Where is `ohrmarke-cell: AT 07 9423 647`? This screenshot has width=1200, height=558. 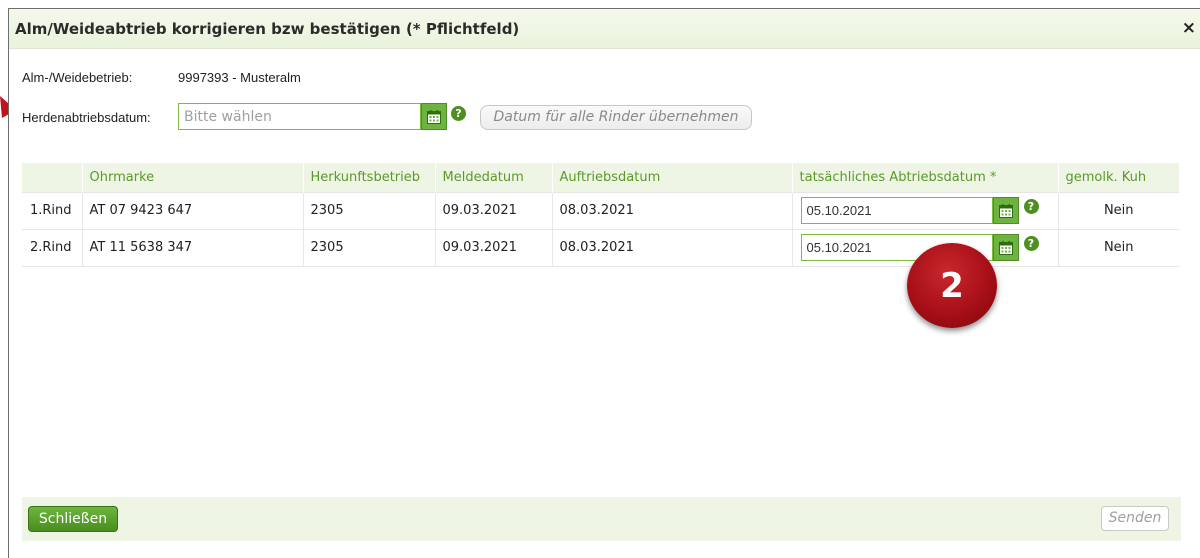
ohrmarke-cell: AT 07 9423 647 is located at coordinates (193, 210).